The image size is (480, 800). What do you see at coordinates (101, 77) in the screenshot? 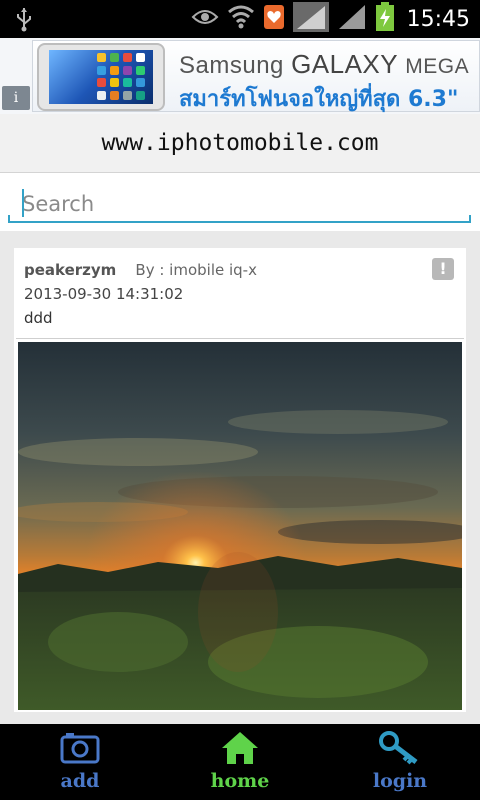
I see `ad-phone-image` at bounding box center [101, 77].